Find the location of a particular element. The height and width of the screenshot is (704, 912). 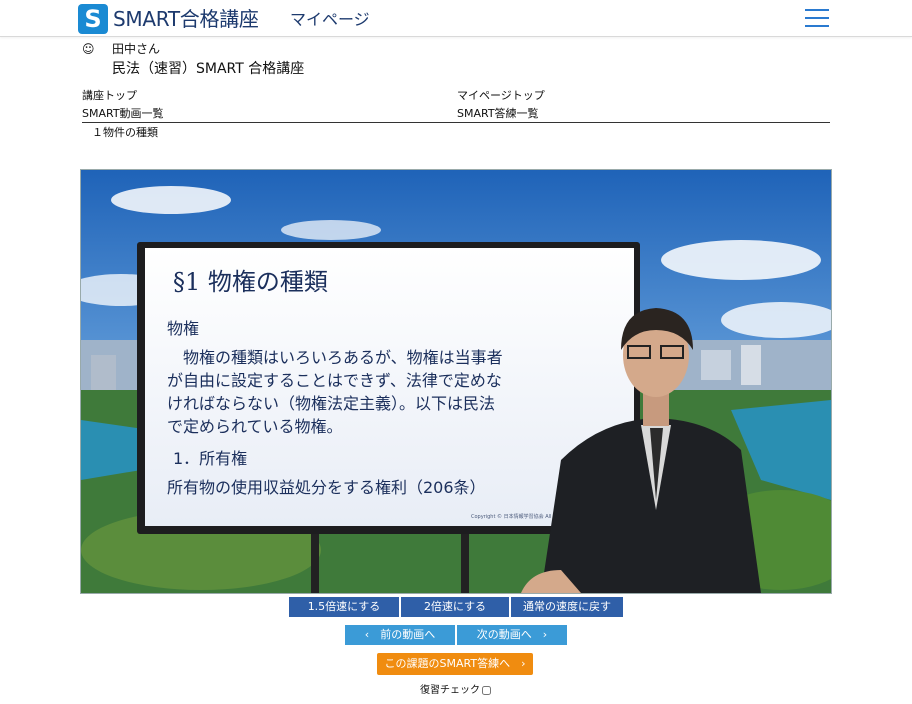

video-list-link: SMART動画一覧 is located at coordinates (123, 114).